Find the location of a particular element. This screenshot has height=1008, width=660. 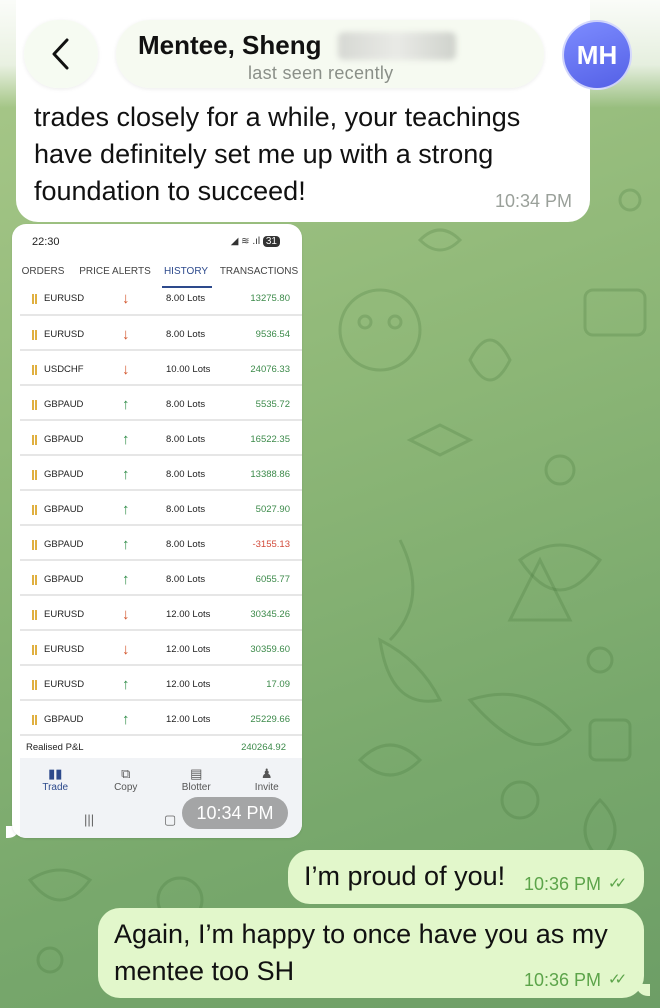

row-pl: 9536.54 is located at coordinates (272, 334).